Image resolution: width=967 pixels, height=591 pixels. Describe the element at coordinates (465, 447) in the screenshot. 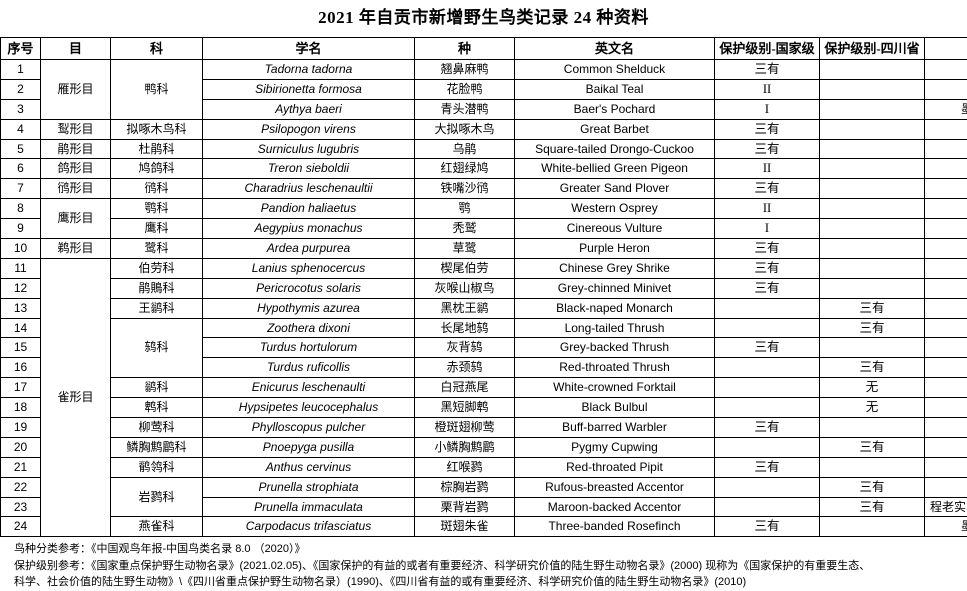

I see `cell-species: 小鳞胸鹪鹛` at that location.